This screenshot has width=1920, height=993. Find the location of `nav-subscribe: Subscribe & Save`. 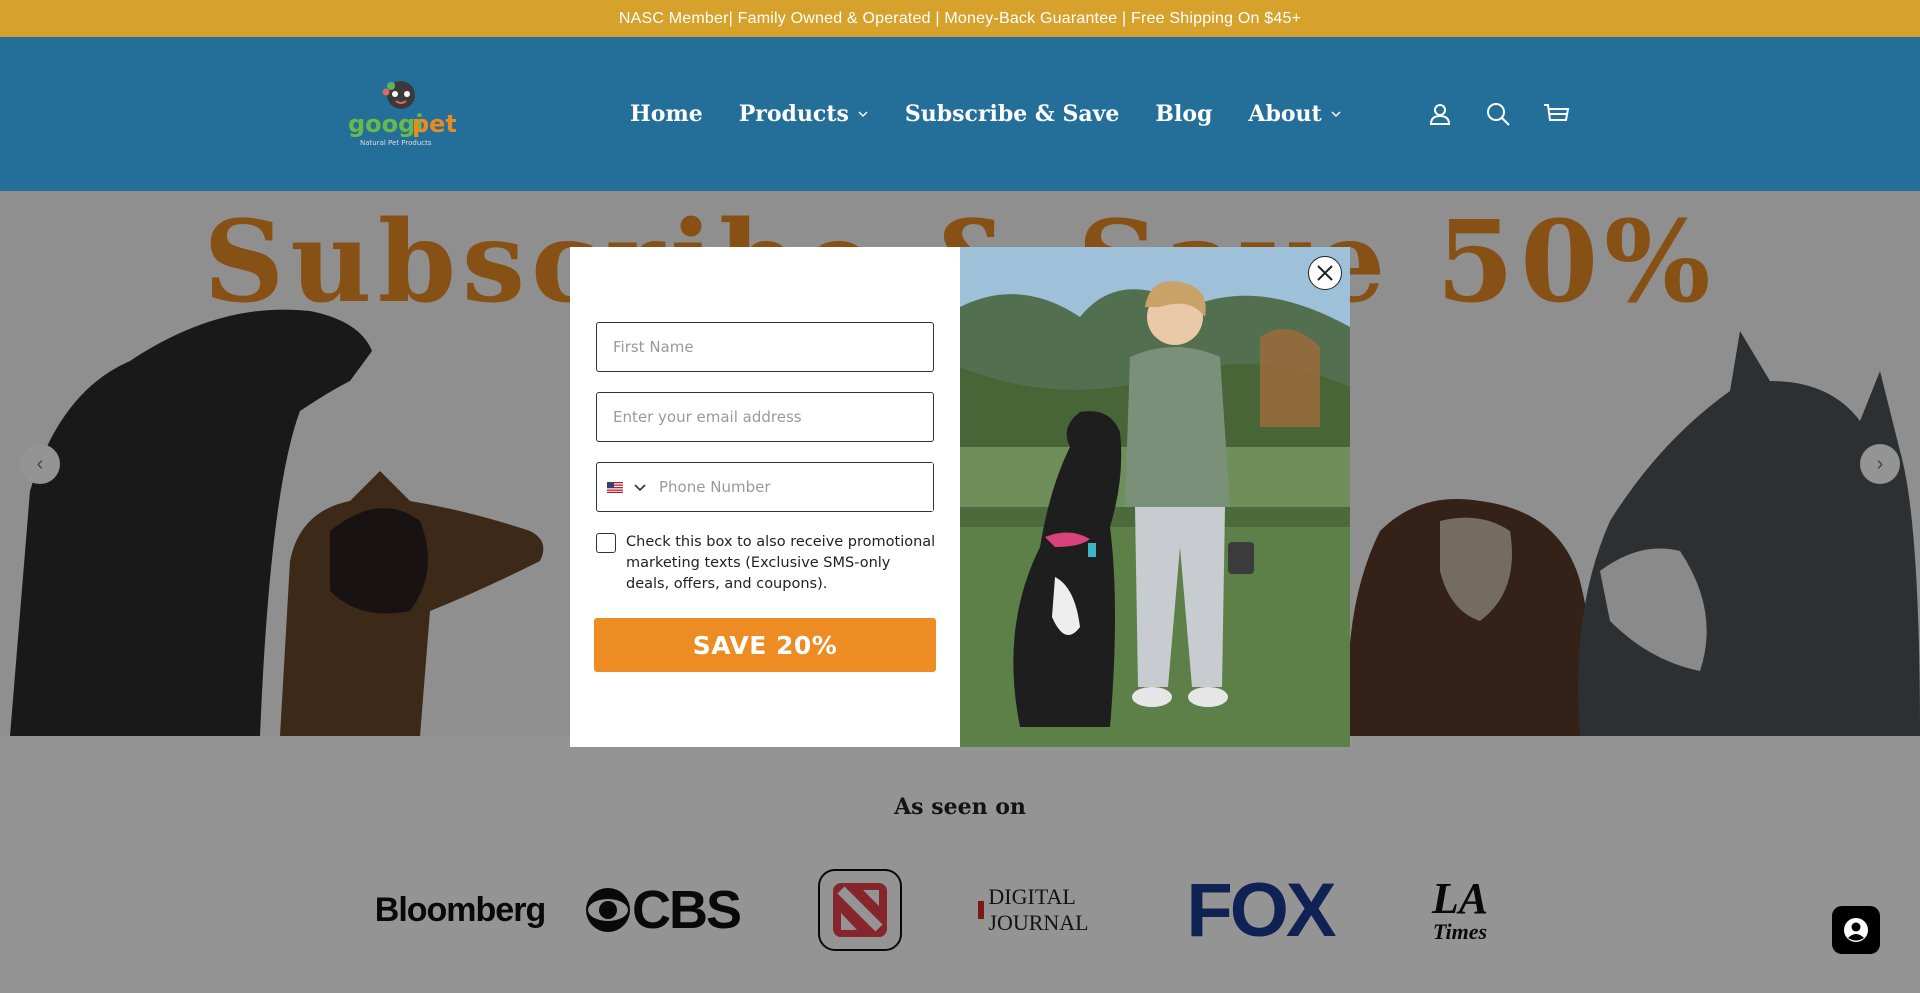

nav-subscribe: Subscribe & Save is located at coordinates (1012, 114).